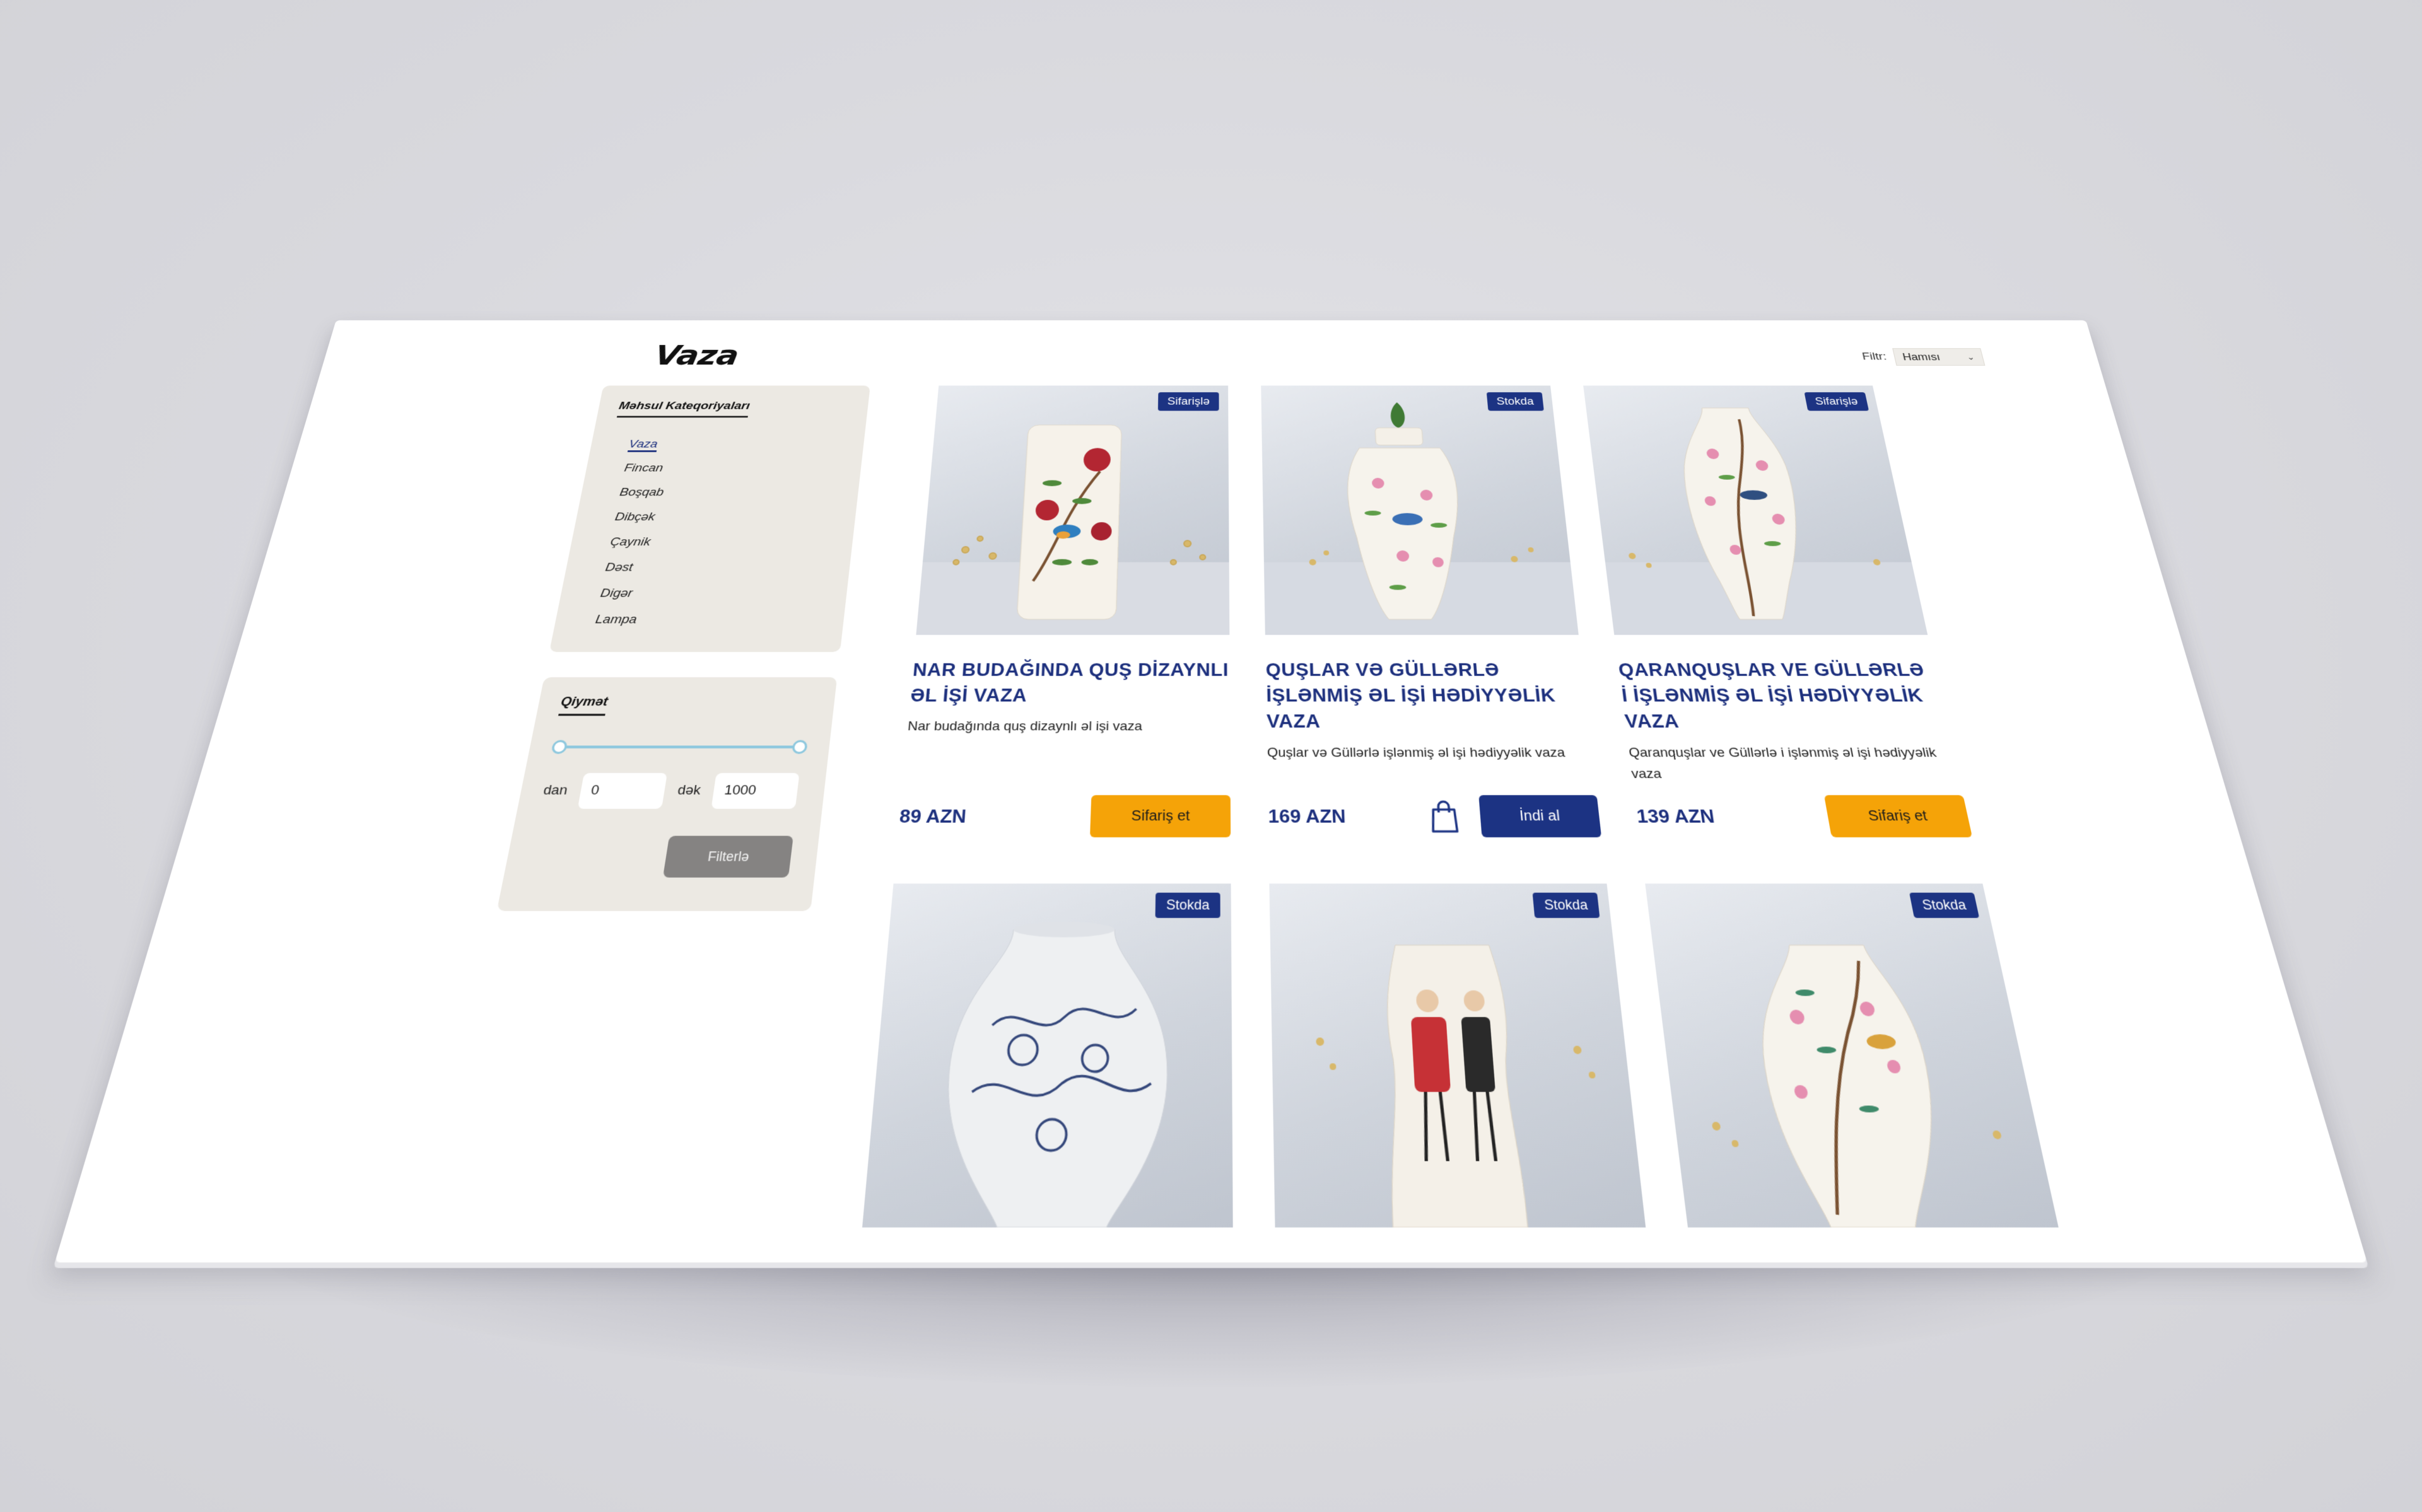  Describe the element at coordinates (696, 355) in the screenshot. I see `page-title: Vaza` at that location.